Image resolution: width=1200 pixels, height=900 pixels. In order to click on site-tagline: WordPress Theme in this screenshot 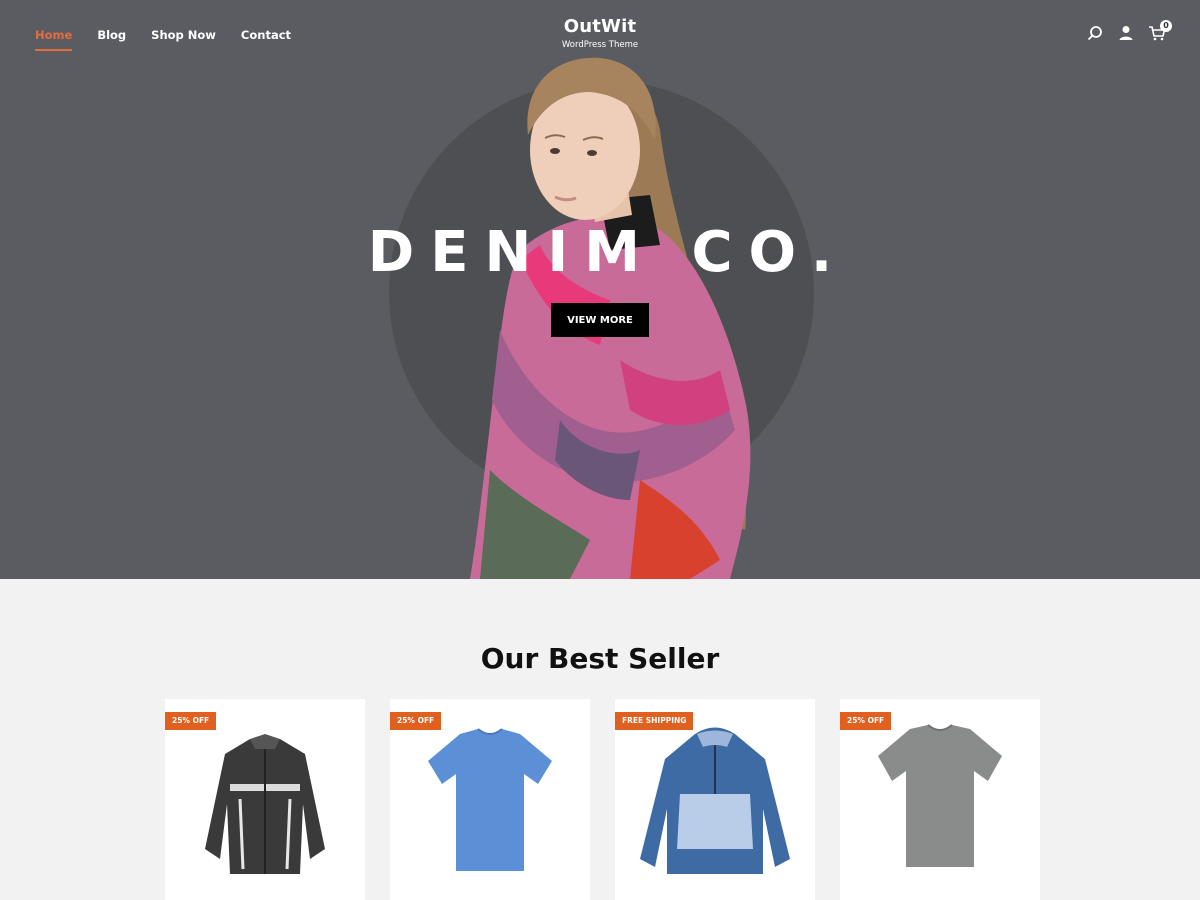, I will do `click(600, 45)`.